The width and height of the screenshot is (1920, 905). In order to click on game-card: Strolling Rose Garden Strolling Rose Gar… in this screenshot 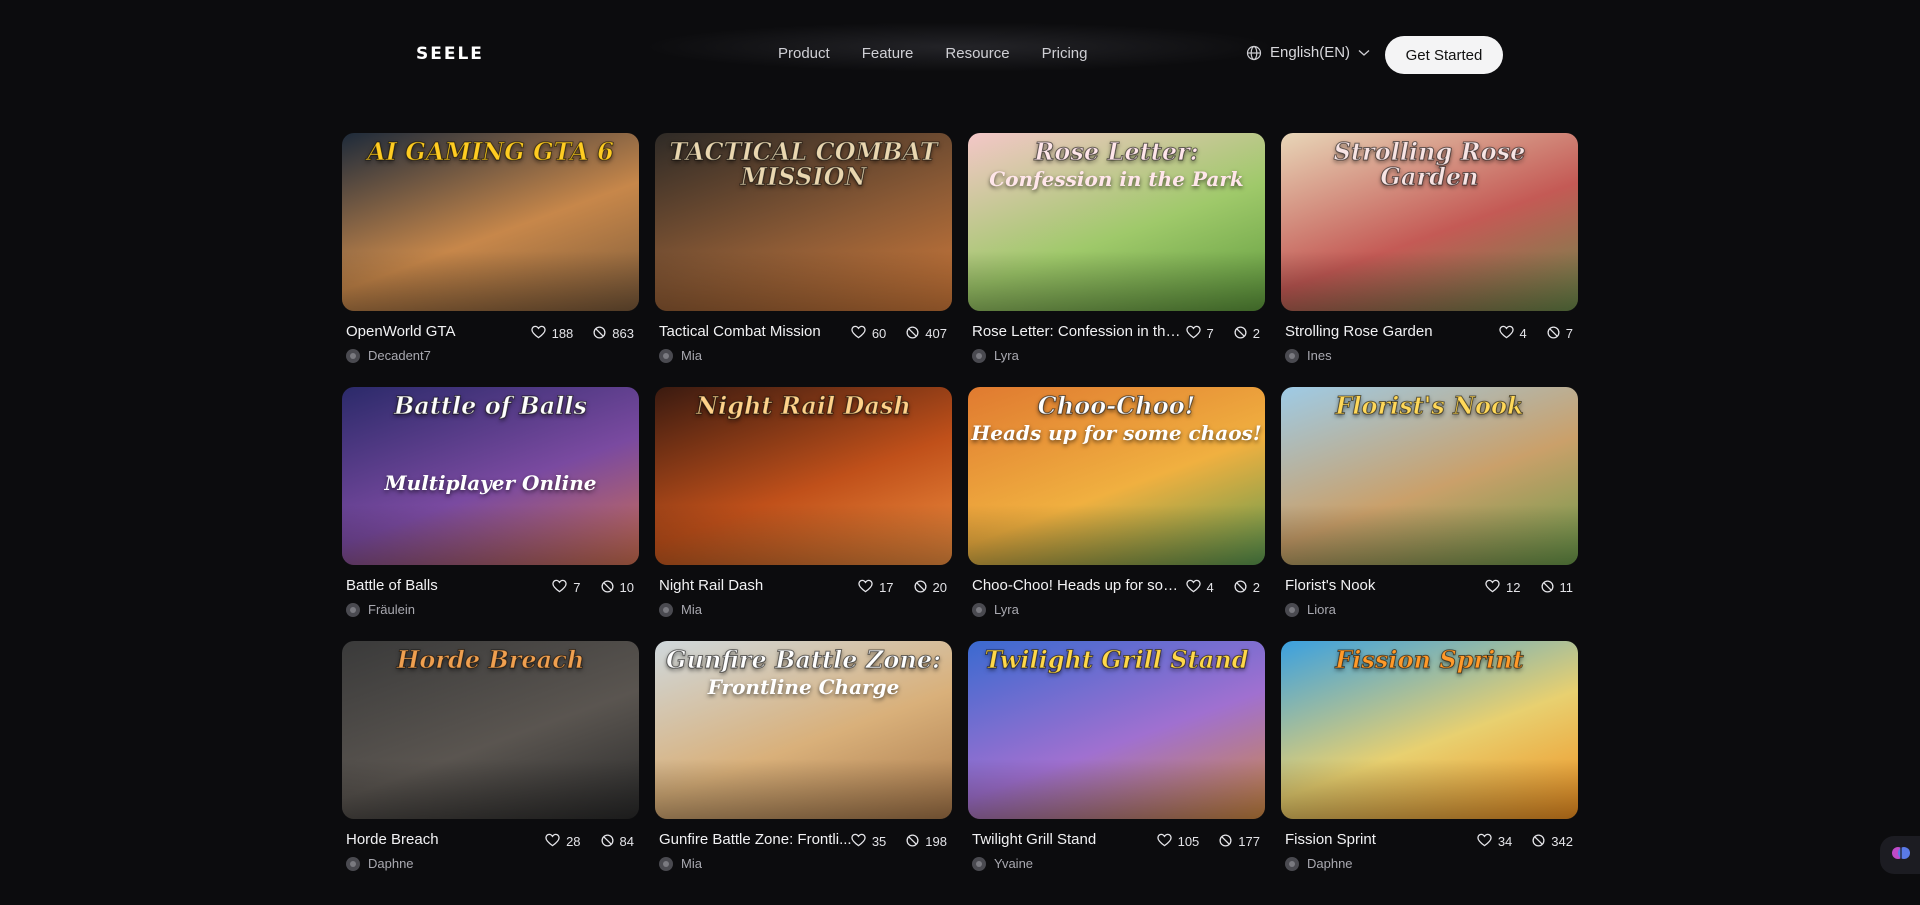, I will do `click(1429, 260)`.